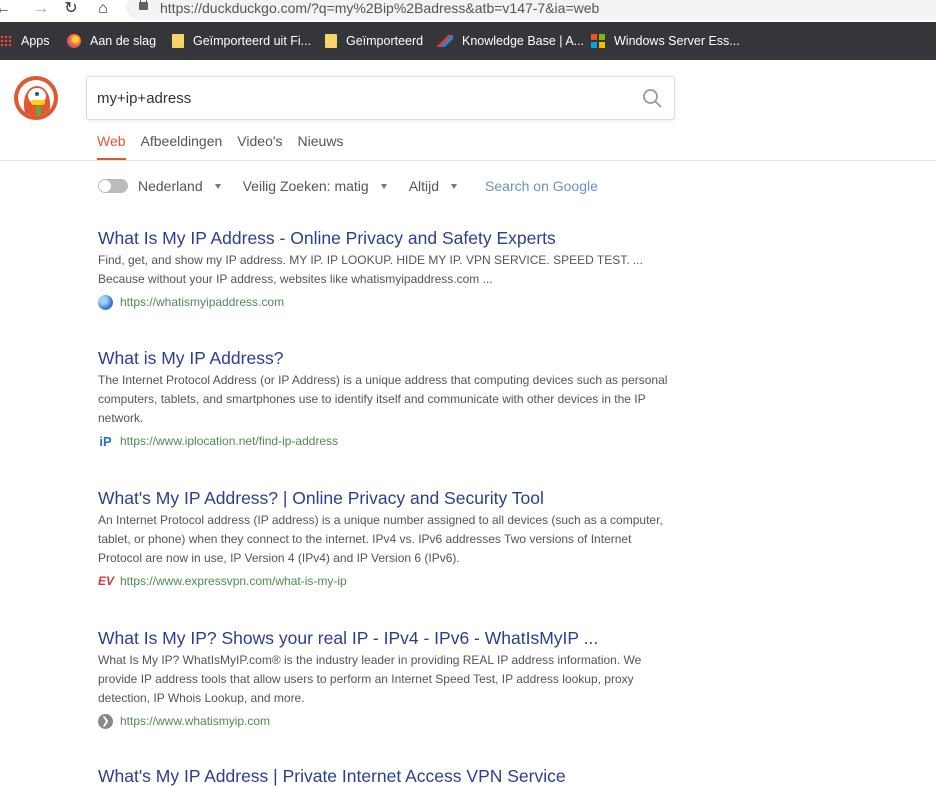 This screenshot has height=787, width=936. Describe the element at coordinates (103, 9) in the screenshot. I see `home-icon: ⌂` at that location.